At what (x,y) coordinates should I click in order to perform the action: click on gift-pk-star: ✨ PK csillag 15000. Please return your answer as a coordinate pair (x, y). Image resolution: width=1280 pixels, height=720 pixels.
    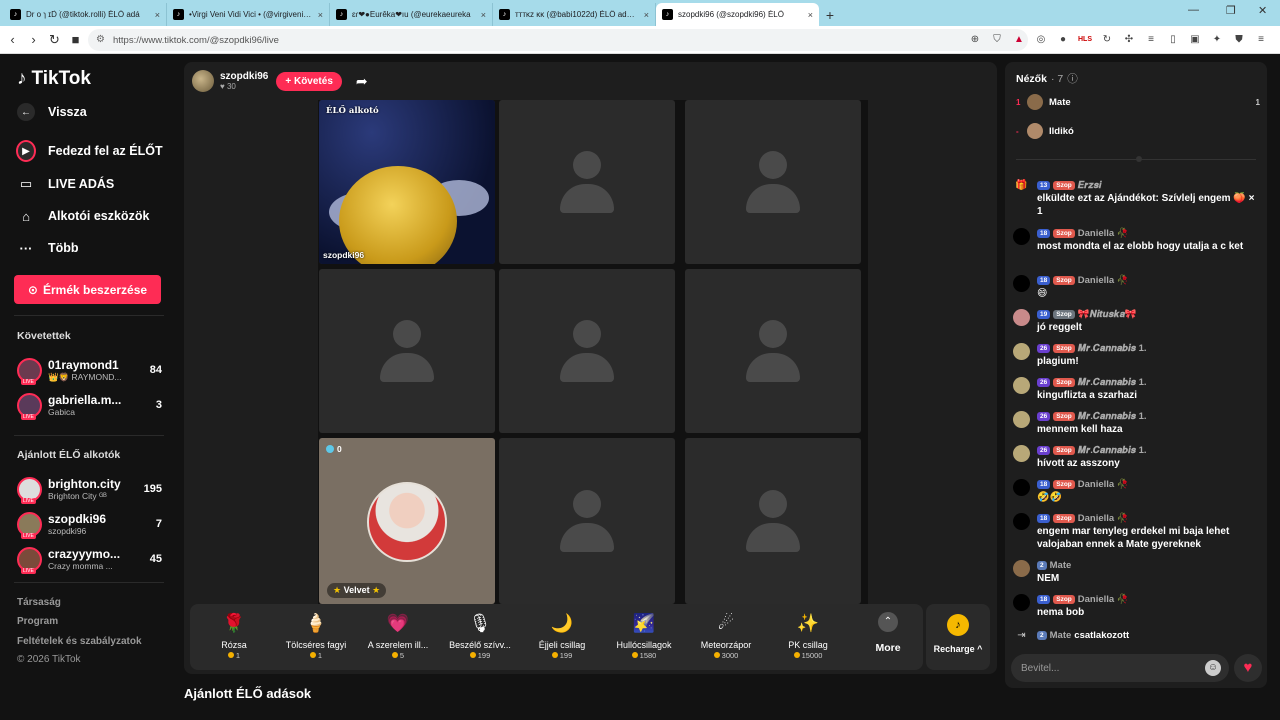
    Looking at the image, I should click on (808, 635).